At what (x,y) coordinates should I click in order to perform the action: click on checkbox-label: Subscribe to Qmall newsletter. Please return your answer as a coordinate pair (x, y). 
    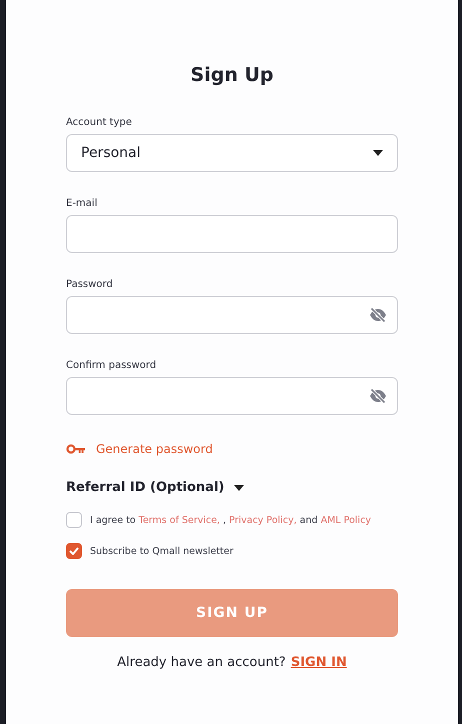
    Looking at the image, I should click on (162, 551).